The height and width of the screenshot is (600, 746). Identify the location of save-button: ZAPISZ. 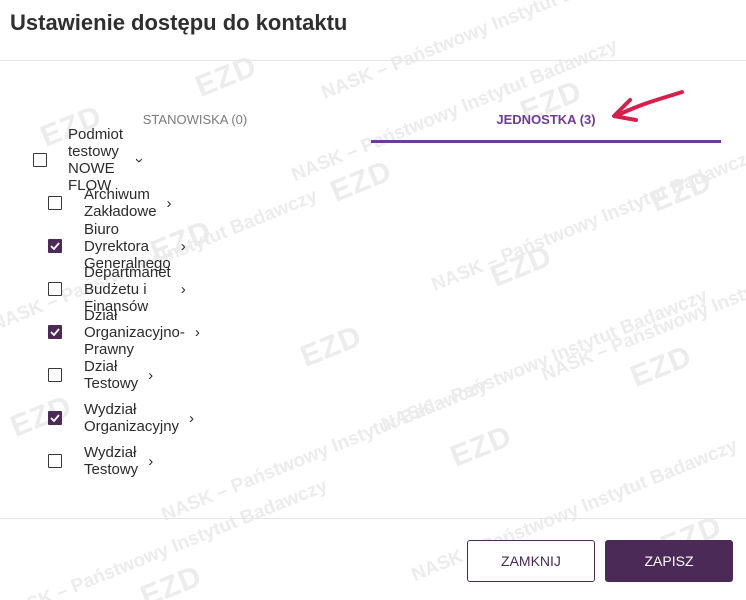
(669, 561).